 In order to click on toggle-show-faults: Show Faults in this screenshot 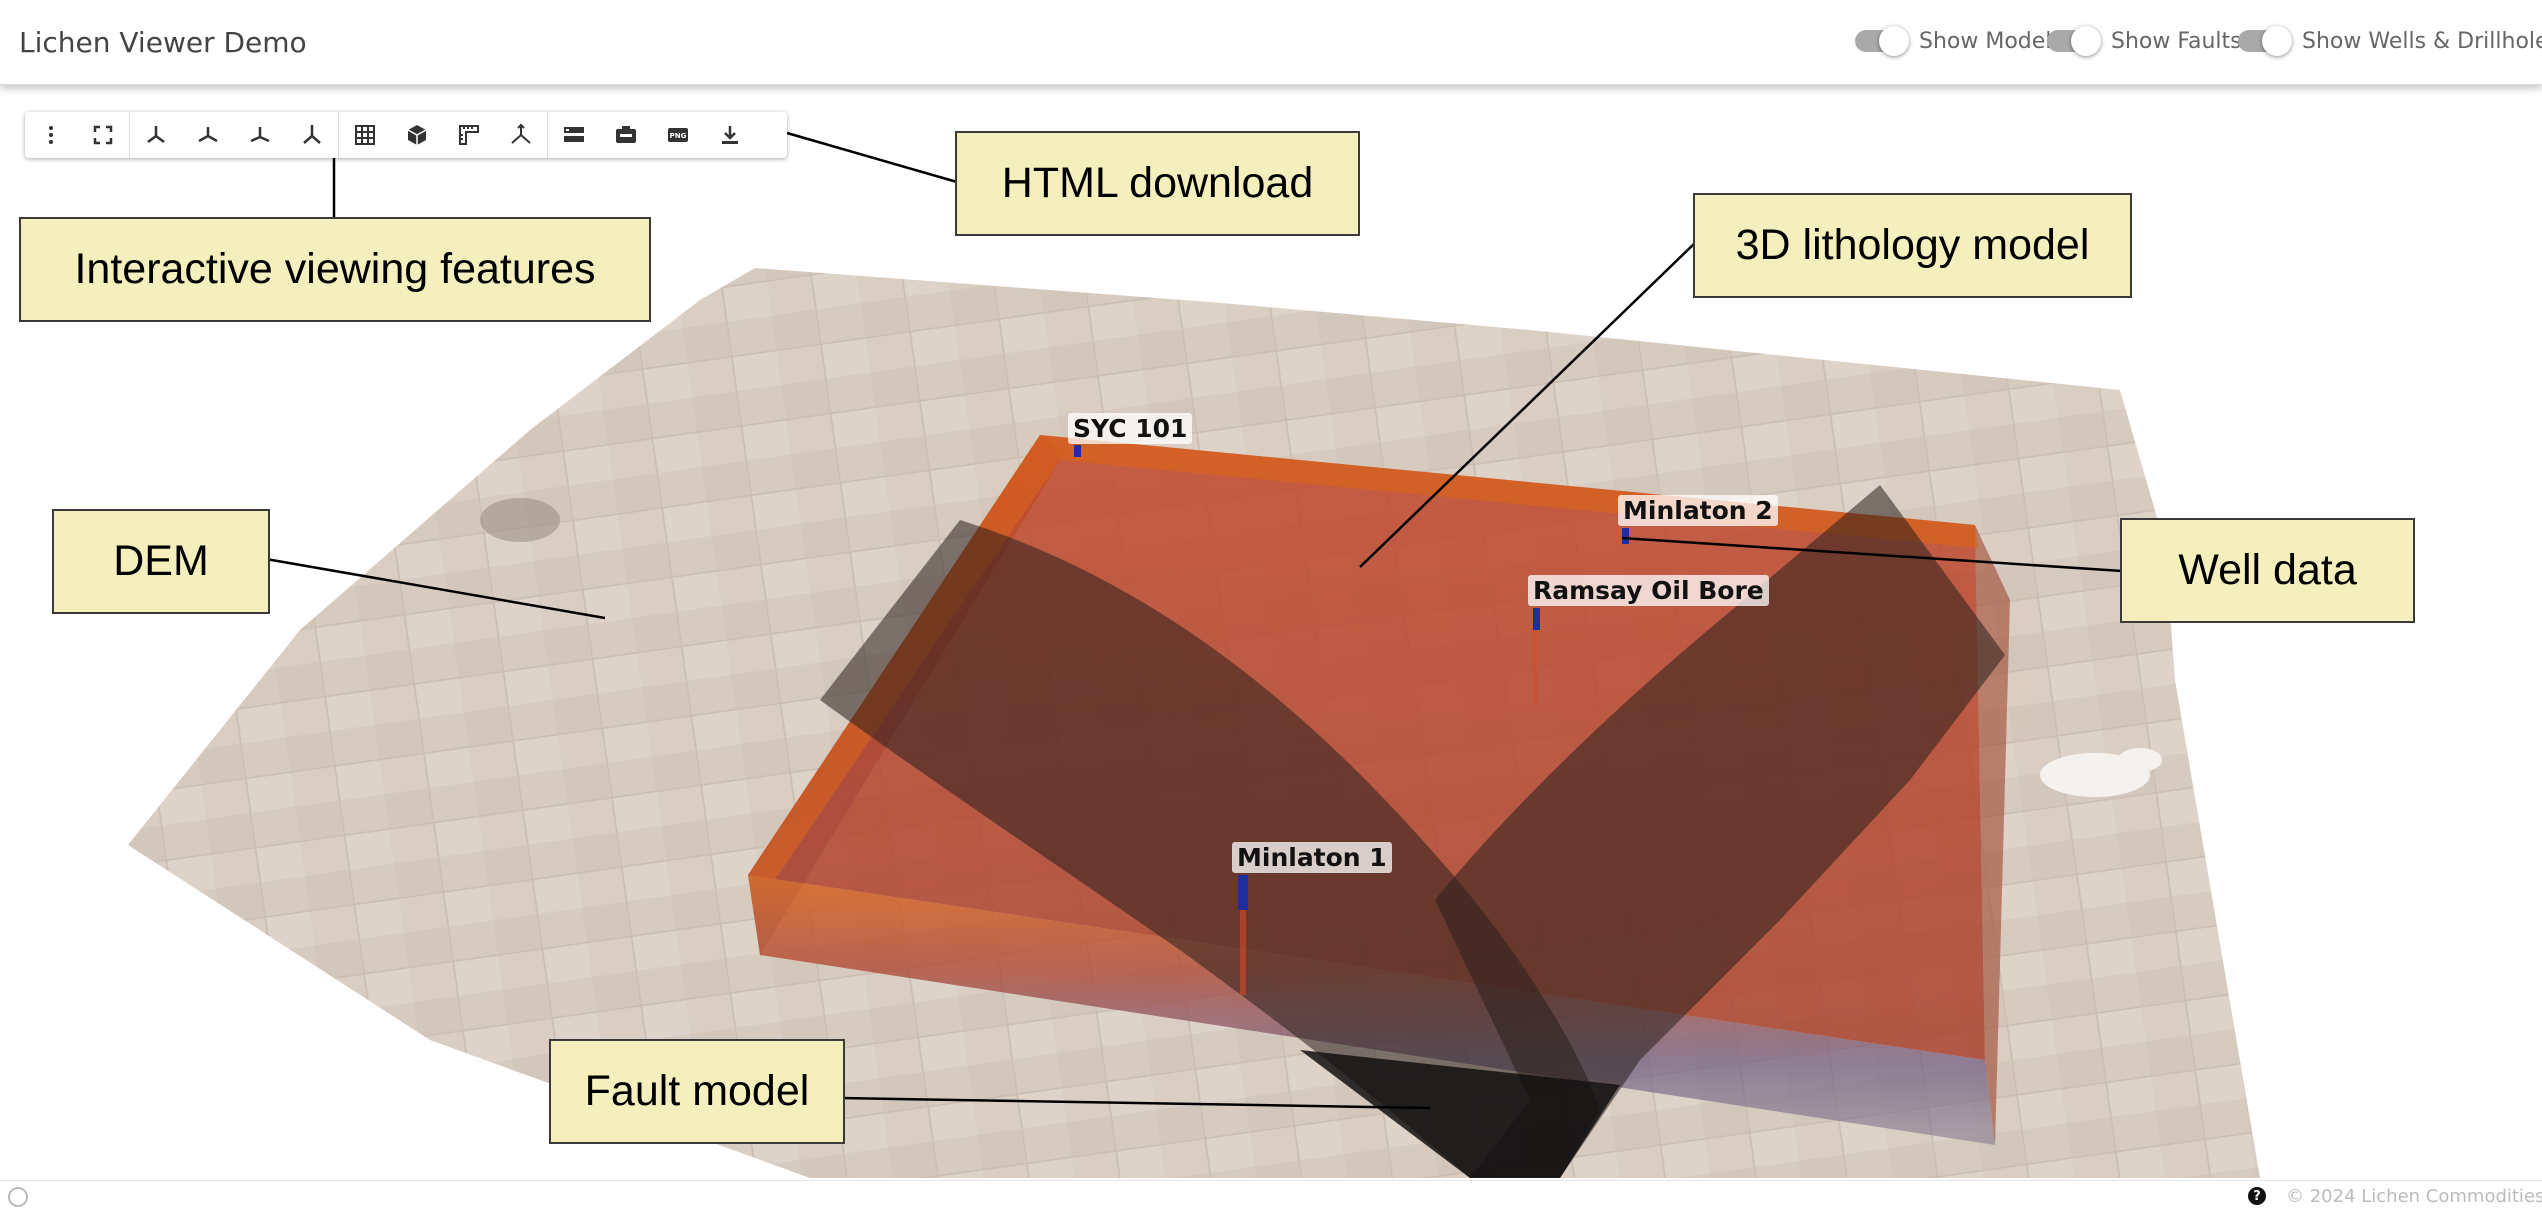, I will do `click(2144, 41)`.